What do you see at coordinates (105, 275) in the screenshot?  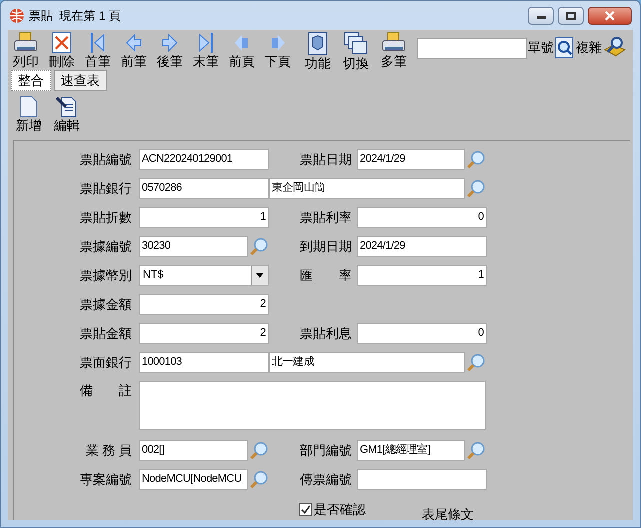 I see `field-label: 票據幣別` at bounding box center [105, 275].